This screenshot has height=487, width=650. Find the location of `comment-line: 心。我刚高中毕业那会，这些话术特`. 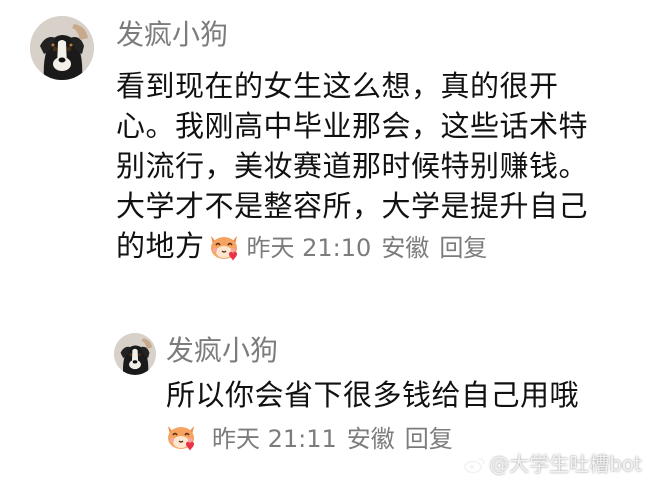

comment-line: 心。我刚高中毕业那会，这些话术特 is located at coordinates (352, 126).